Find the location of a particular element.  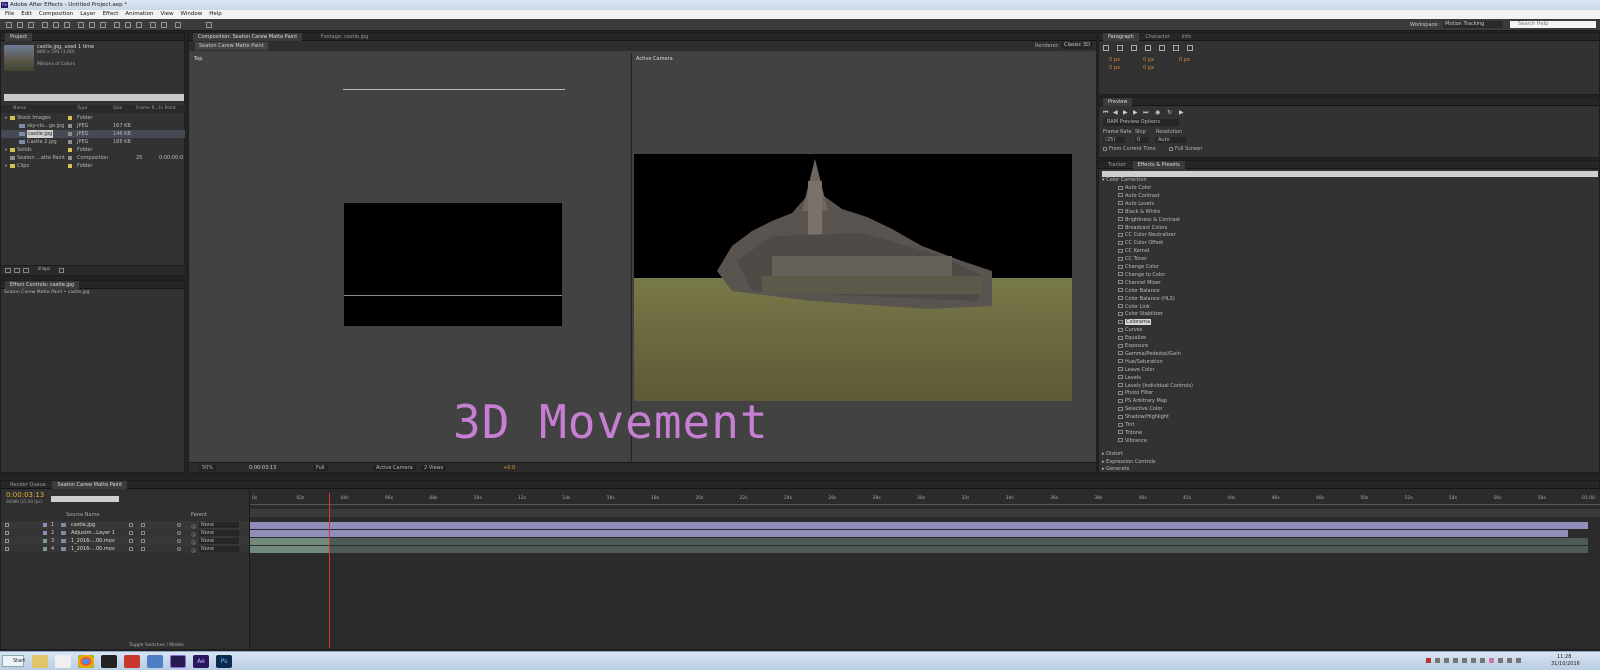

align-center-icon is located at coordinates (1120, 48).